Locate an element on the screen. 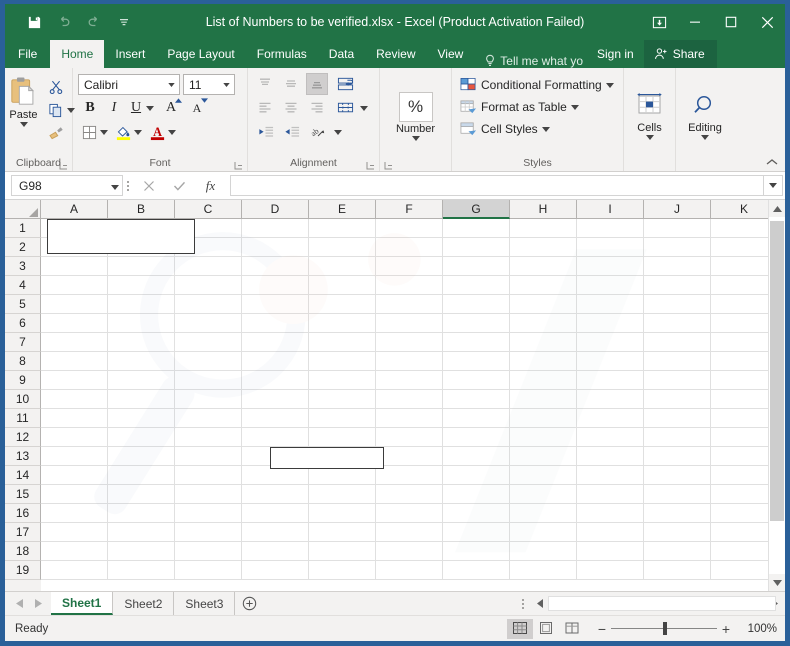 The width and height of the screenshot is (790, 646). cell-G4 is located at coordinates (476, 285).